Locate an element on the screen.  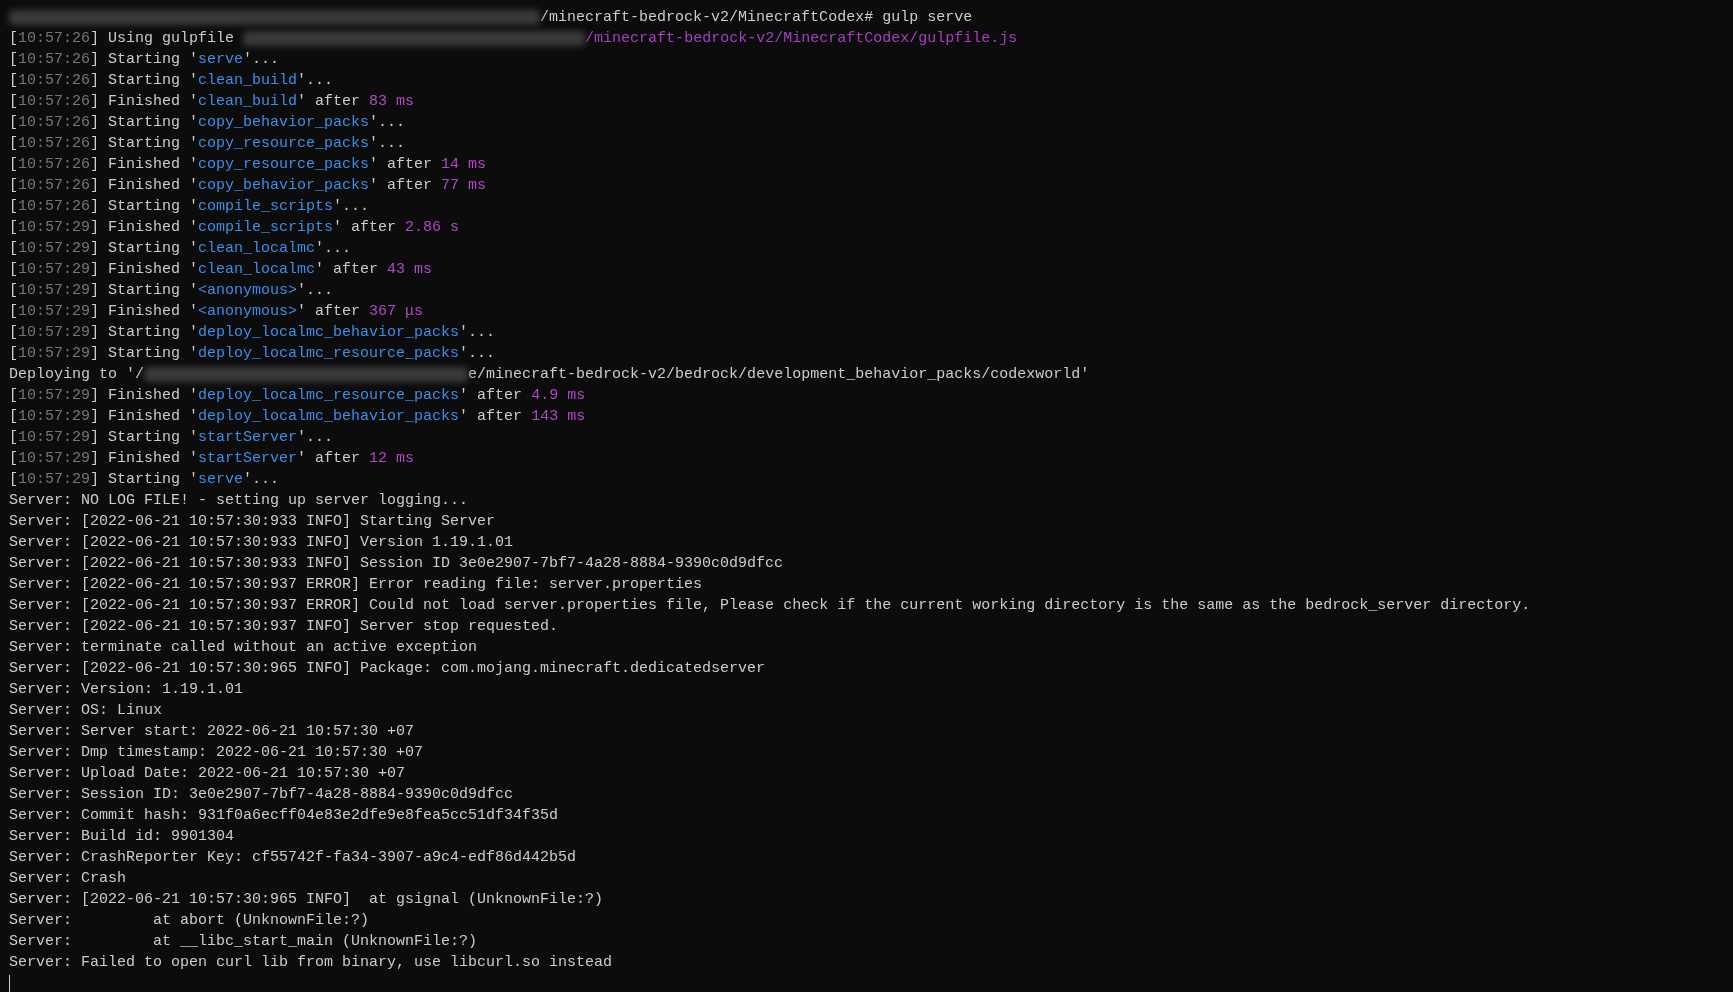
terminal-text: /minecraft-bedrock-v2/MinecraftCodex# gulp serve is located at coordinates (756, 18).